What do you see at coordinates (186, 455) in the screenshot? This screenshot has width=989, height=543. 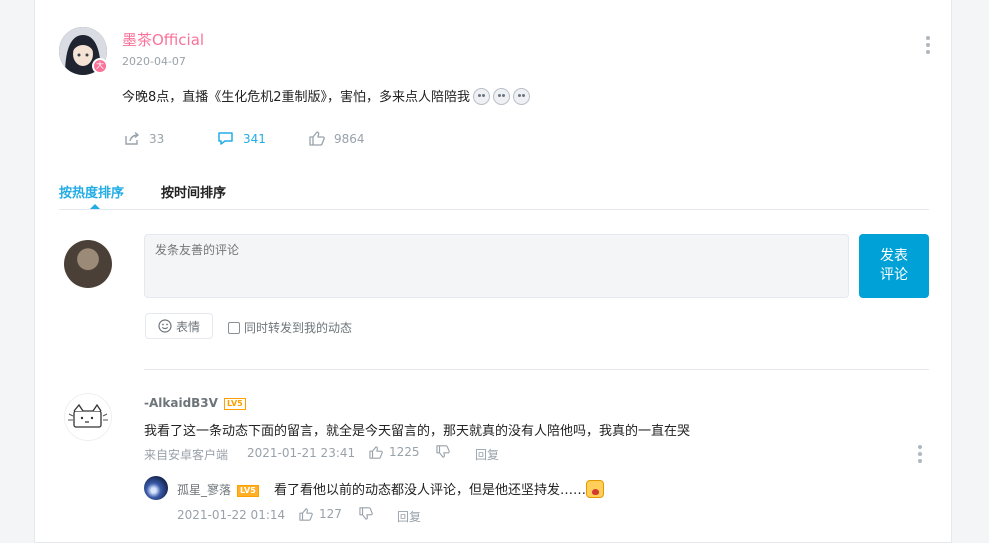 I see `comment-source: 来自安卓客户端` at bounding box center [186, 455].